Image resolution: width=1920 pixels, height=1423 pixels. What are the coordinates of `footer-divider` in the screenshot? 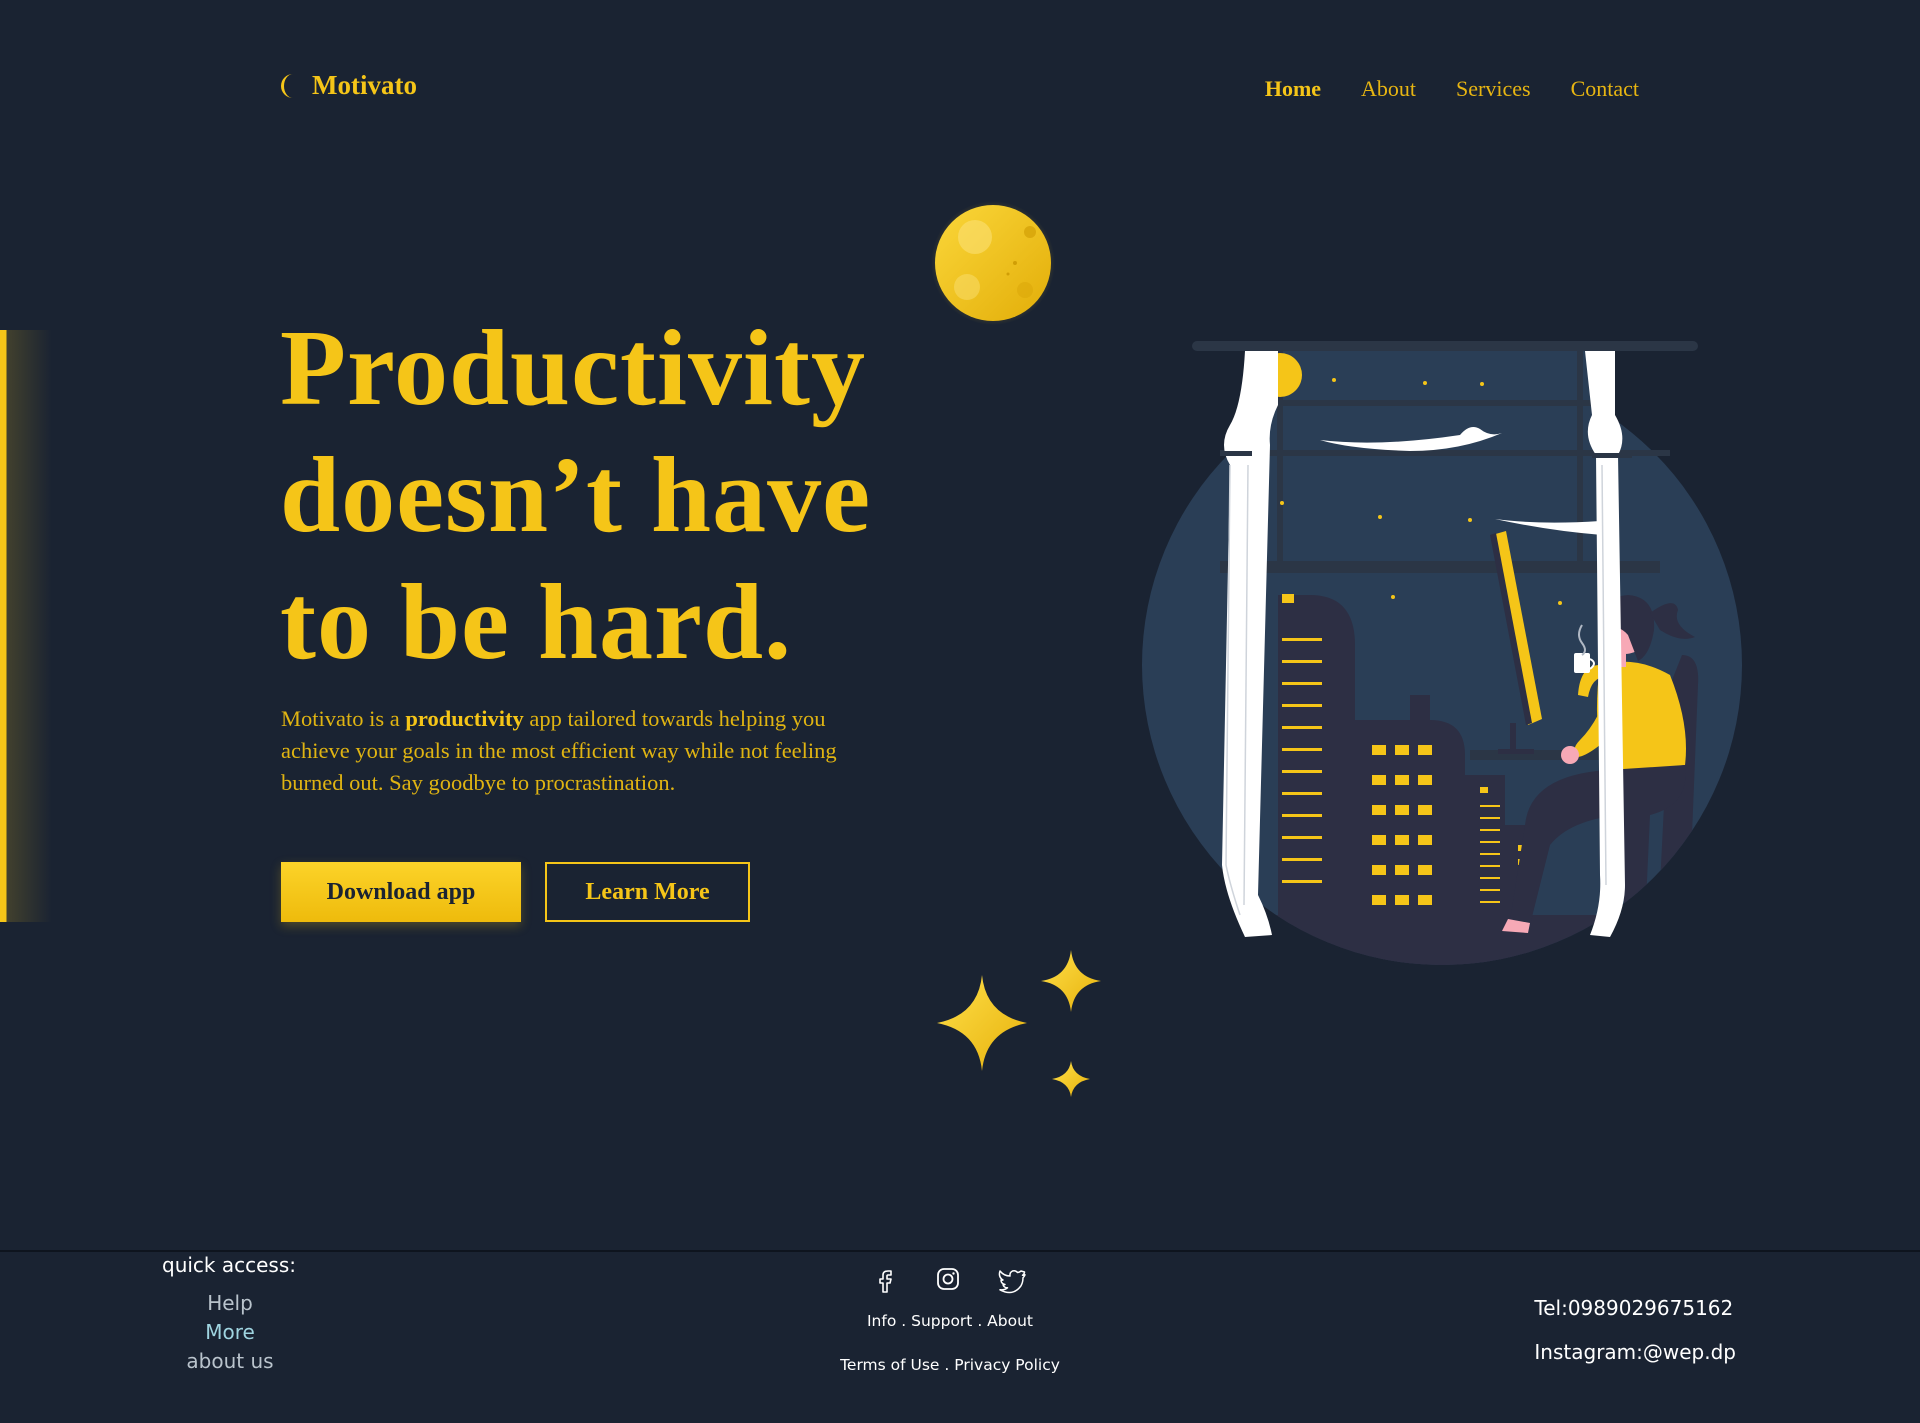 It's located at (960, 1251).